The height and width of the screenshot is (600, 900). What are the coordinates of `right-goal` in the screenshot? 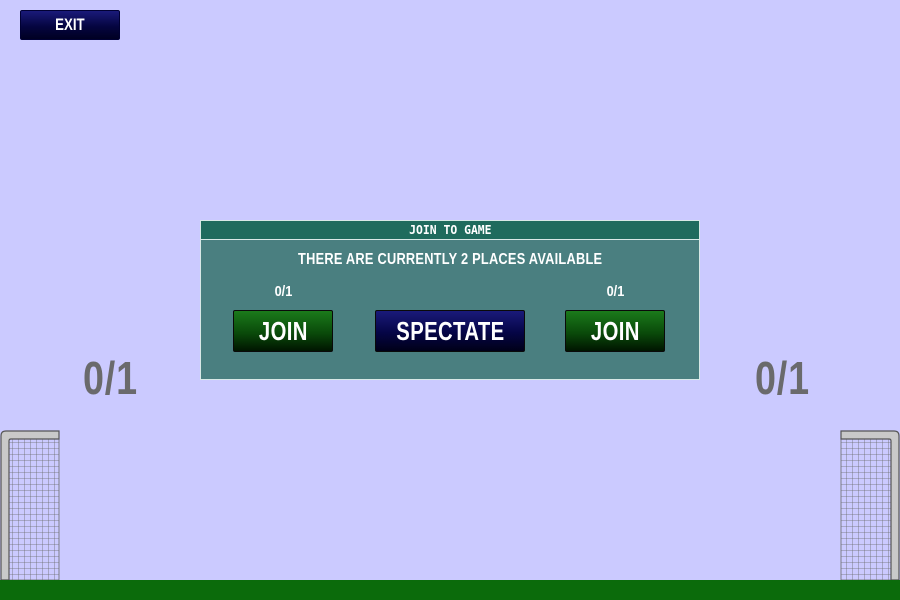 It's located at (870, 505).